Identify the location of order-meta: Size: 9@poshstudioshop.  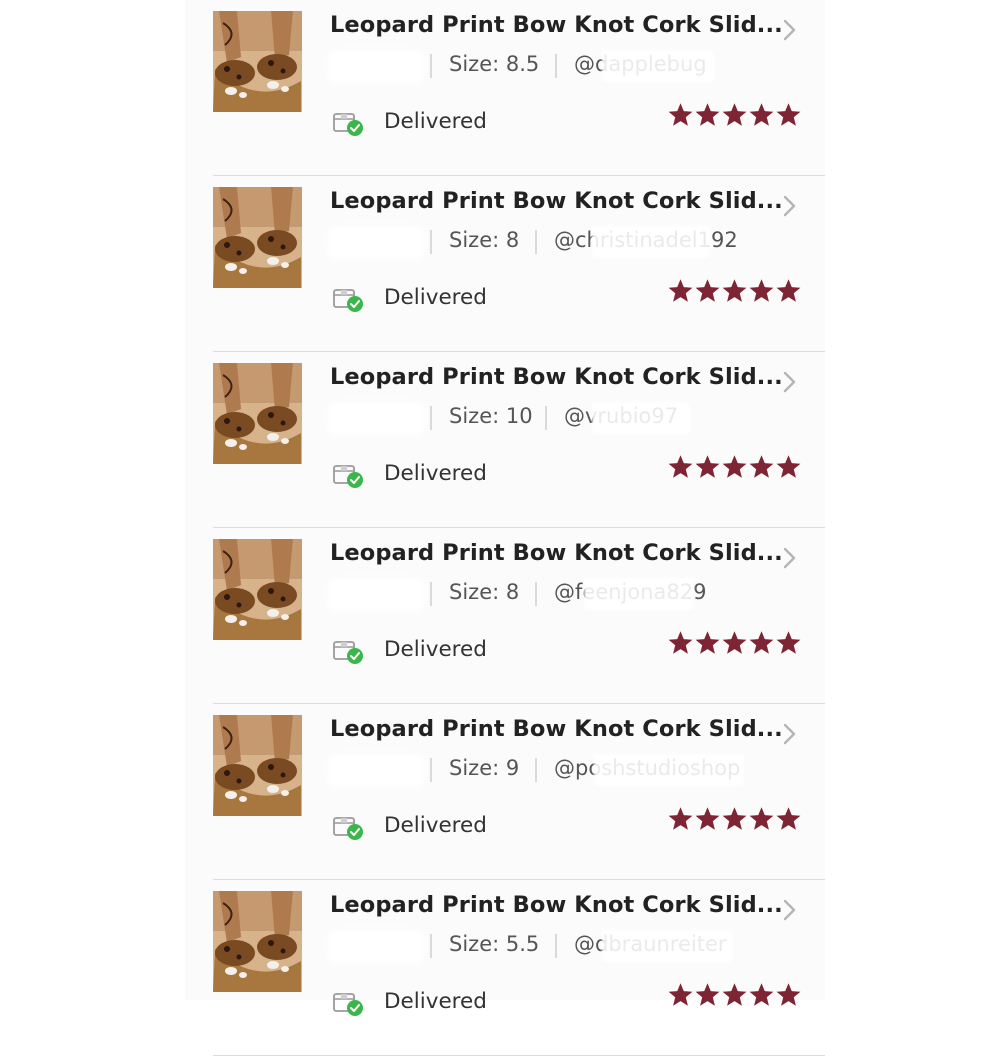
(550, 770).